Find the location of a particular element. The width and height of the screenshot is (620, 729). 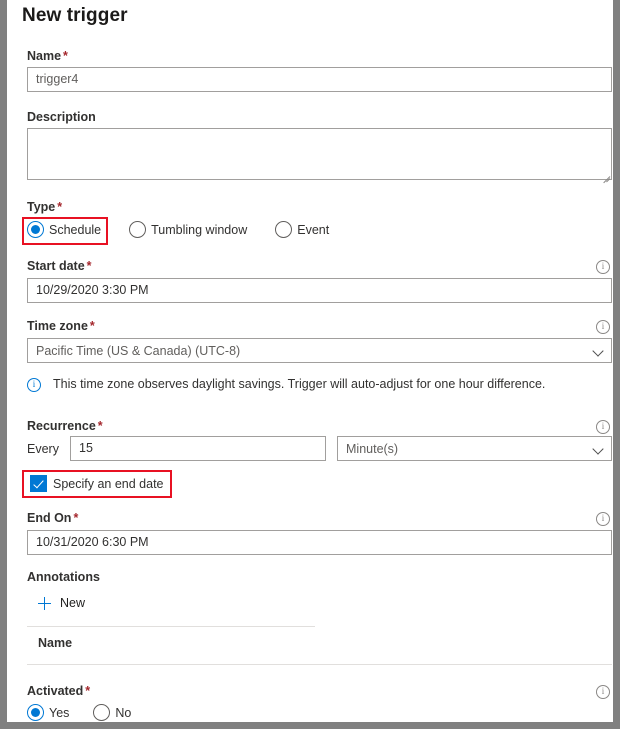

start-date-label: Start date * is located at coordinates (59, 266).